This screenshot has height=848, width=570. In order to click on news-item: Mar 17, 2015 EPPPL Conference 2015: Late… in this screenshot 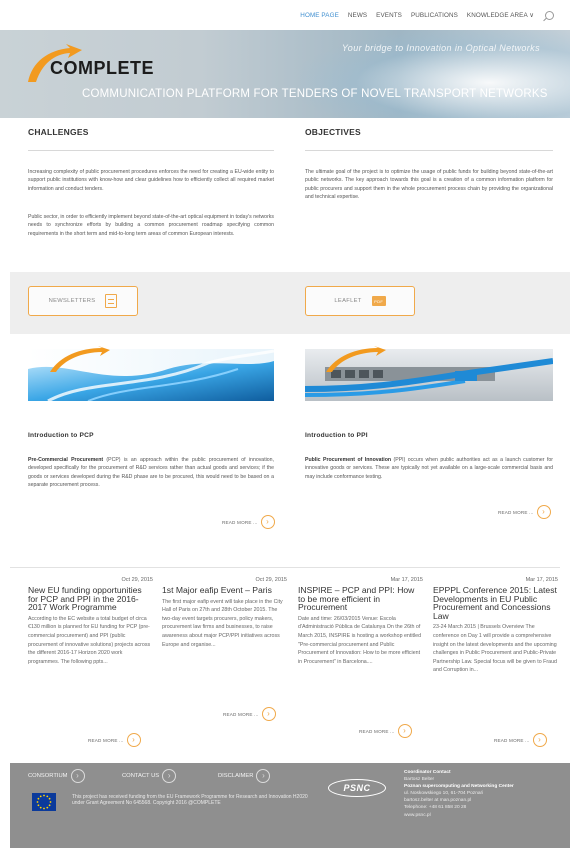, I will do `click(495, 626)`.